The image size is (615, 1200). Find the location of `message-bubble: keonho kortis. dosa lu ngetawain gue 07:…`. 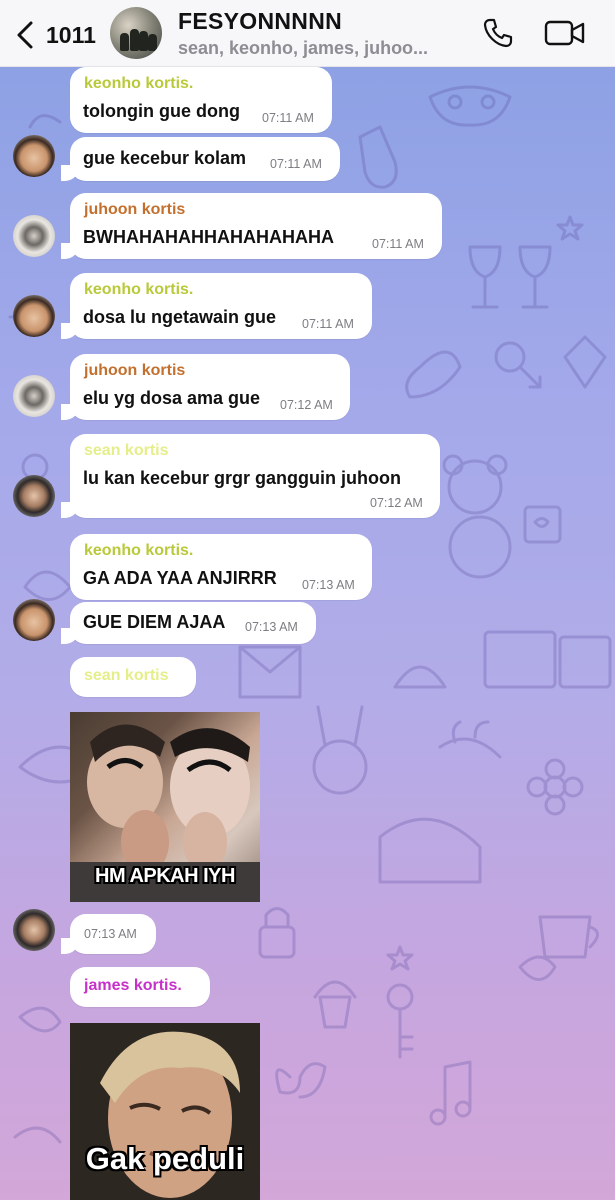

message-bubble: keonho kortis. dosa lu ngetawain gue 07:… is located at coordinates (216, 306).